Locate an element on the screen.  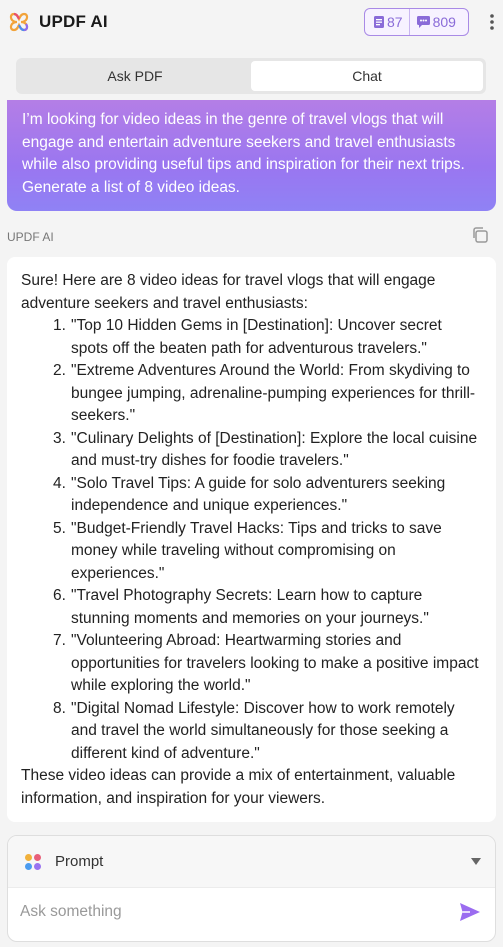
updf-logo-icon is located at coordinates (19, 22).